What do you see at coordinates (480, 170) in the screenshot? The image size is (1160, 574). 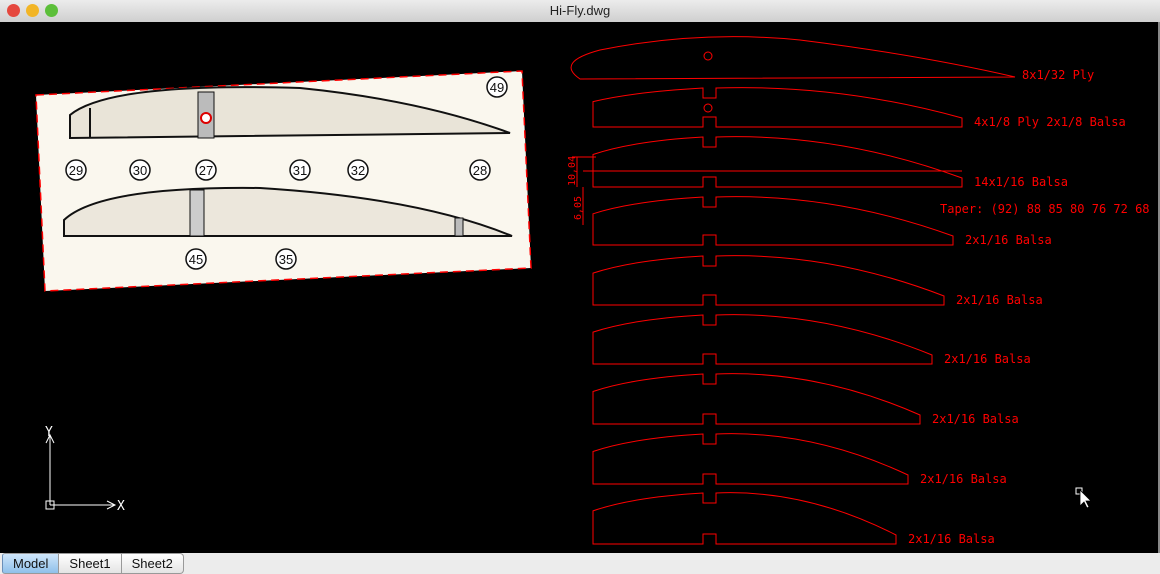 I see `callout-number: 28` at bounding box center [480, 170].